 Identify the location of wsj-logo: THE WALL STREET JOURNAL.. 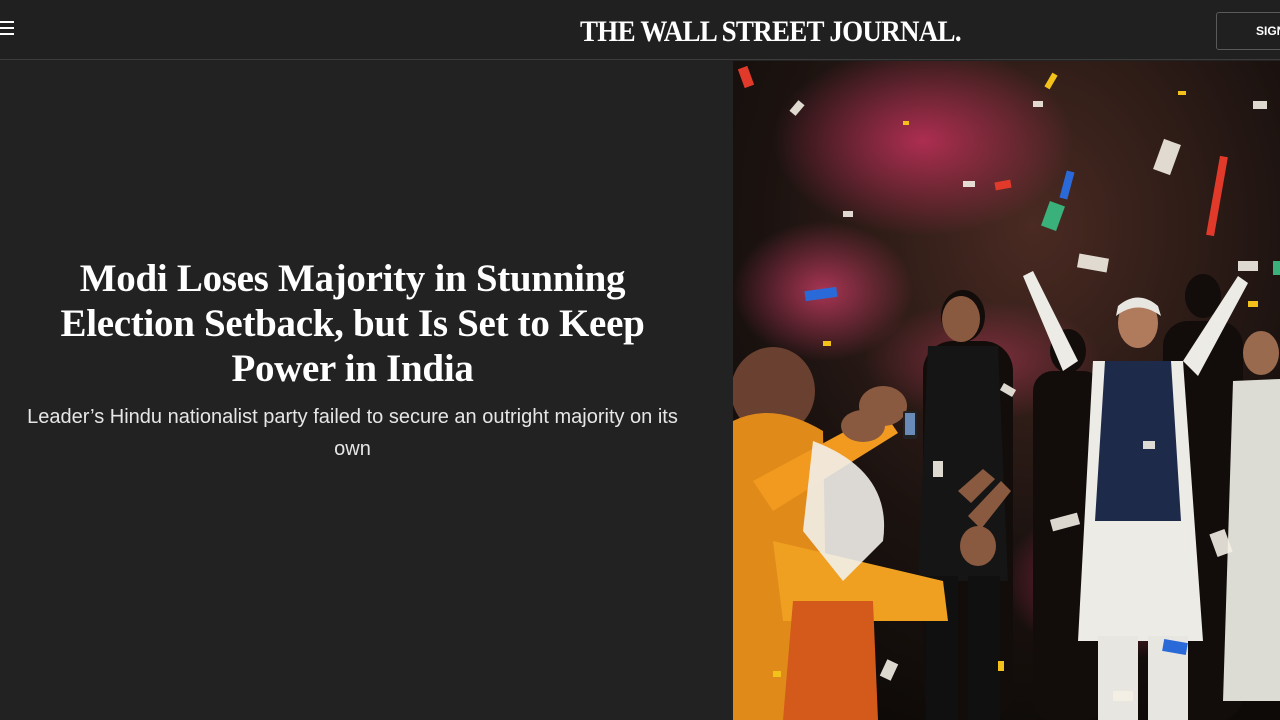
(771, 32).